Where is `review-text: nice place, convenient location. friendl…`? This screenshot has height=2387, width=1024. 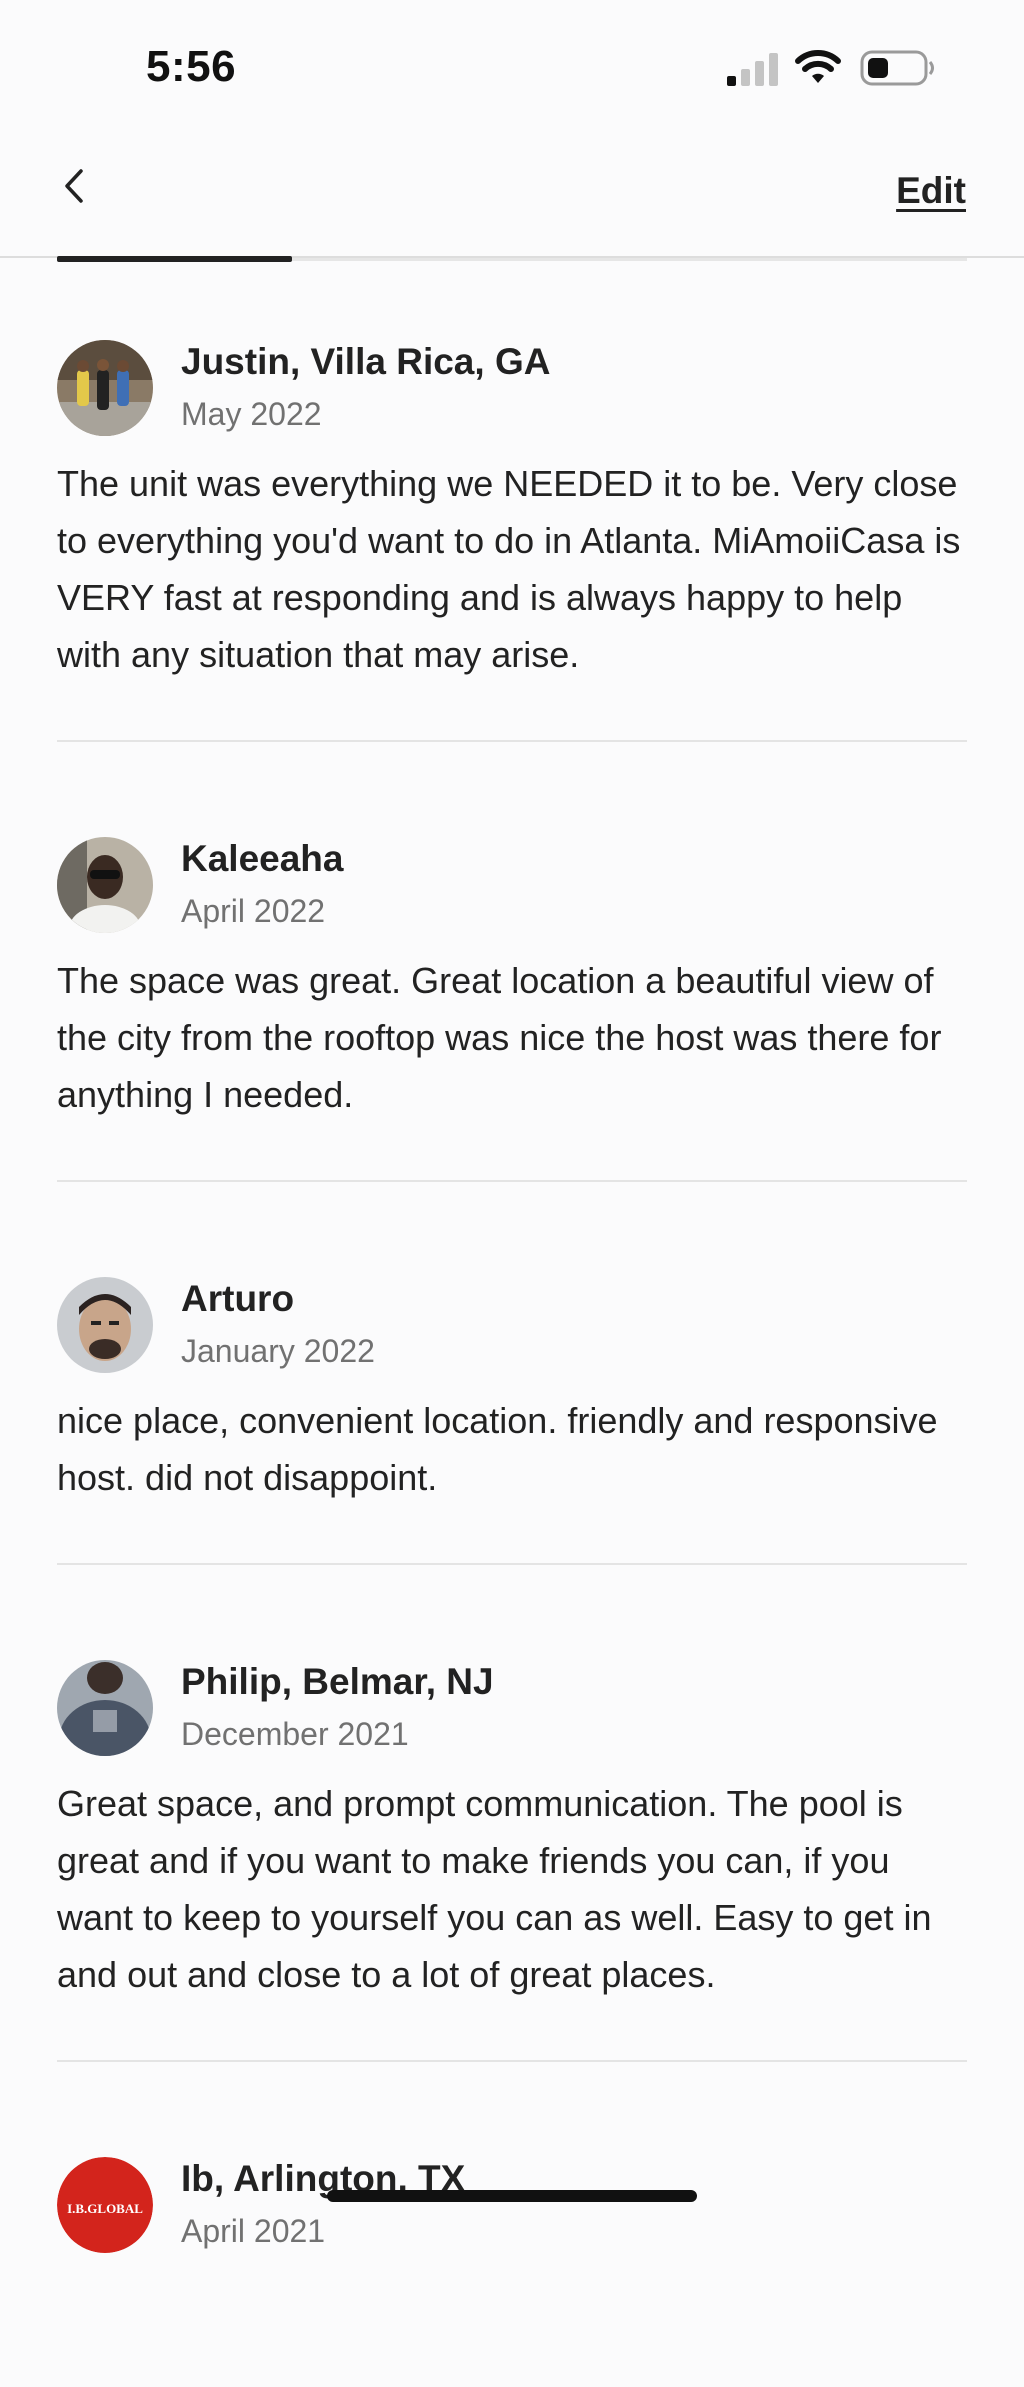
review-text: nice place, convenient location. friendl… is located at coordinates (497, 1449).